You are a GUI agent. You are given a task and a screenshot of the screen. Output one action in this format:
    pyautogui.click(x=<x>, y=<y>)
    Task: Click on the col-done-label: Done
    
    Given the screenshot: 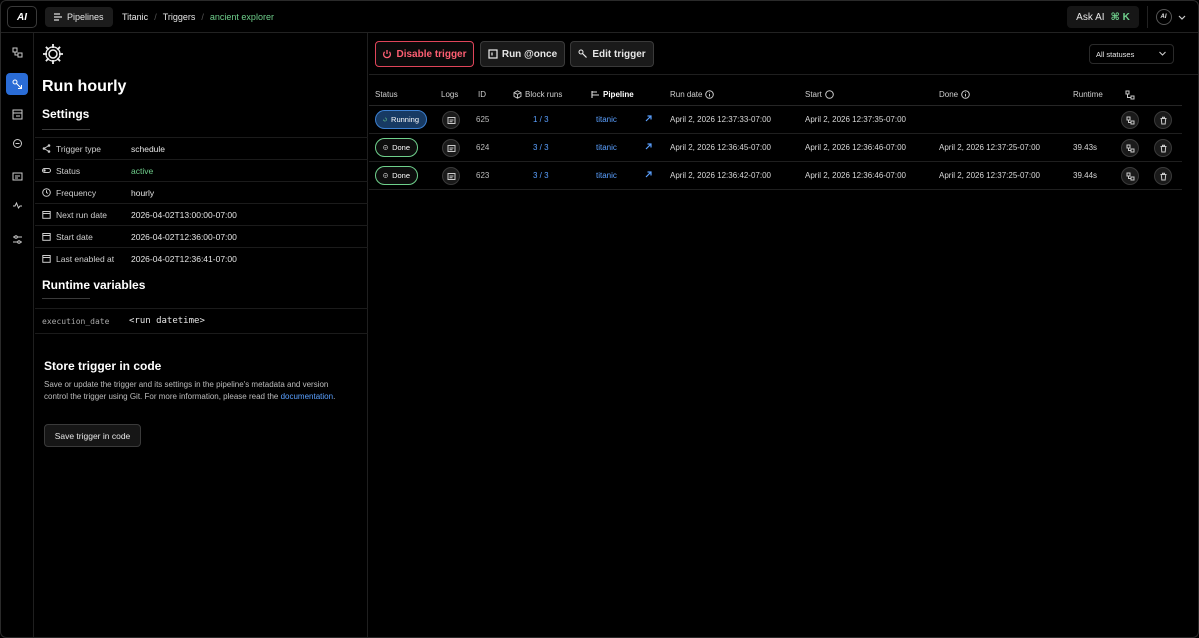 What is the action you would take?
    pyautogui.click(x=949, y=94)
    